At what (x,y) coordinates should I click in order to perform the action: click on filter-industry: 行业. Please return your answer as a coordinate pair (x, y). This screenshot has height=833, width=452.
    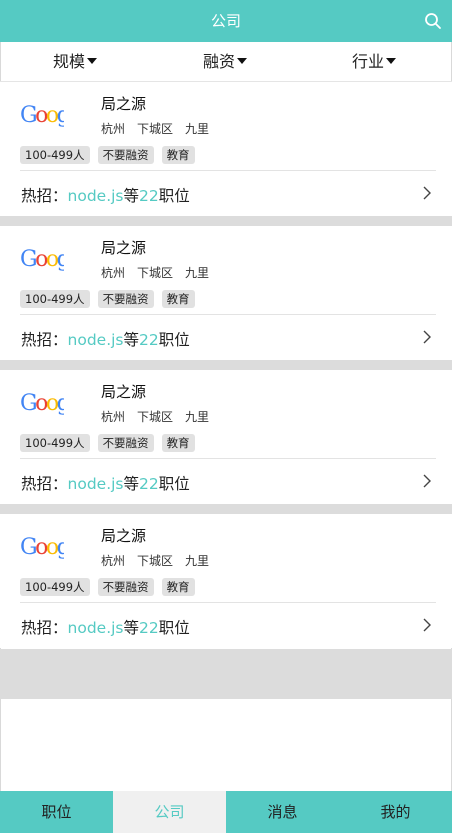
    Looking at the image, I should click on (374, 62).